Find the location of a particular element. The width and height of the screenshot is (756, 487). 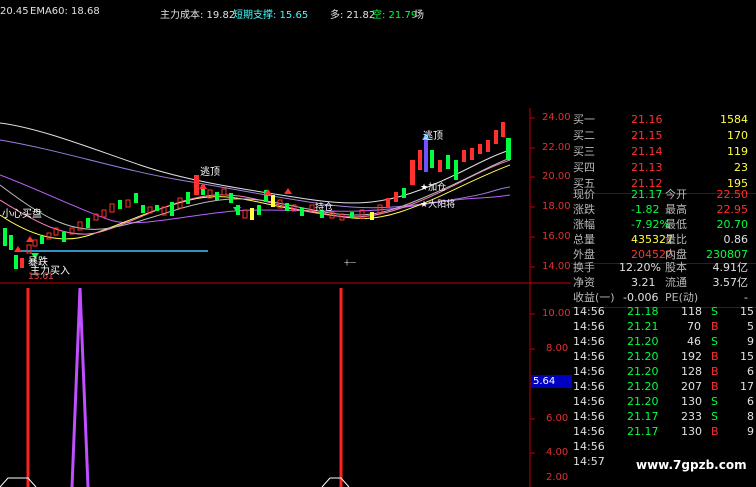

stat-value: 3.21 is located at coordinates (643, 282).